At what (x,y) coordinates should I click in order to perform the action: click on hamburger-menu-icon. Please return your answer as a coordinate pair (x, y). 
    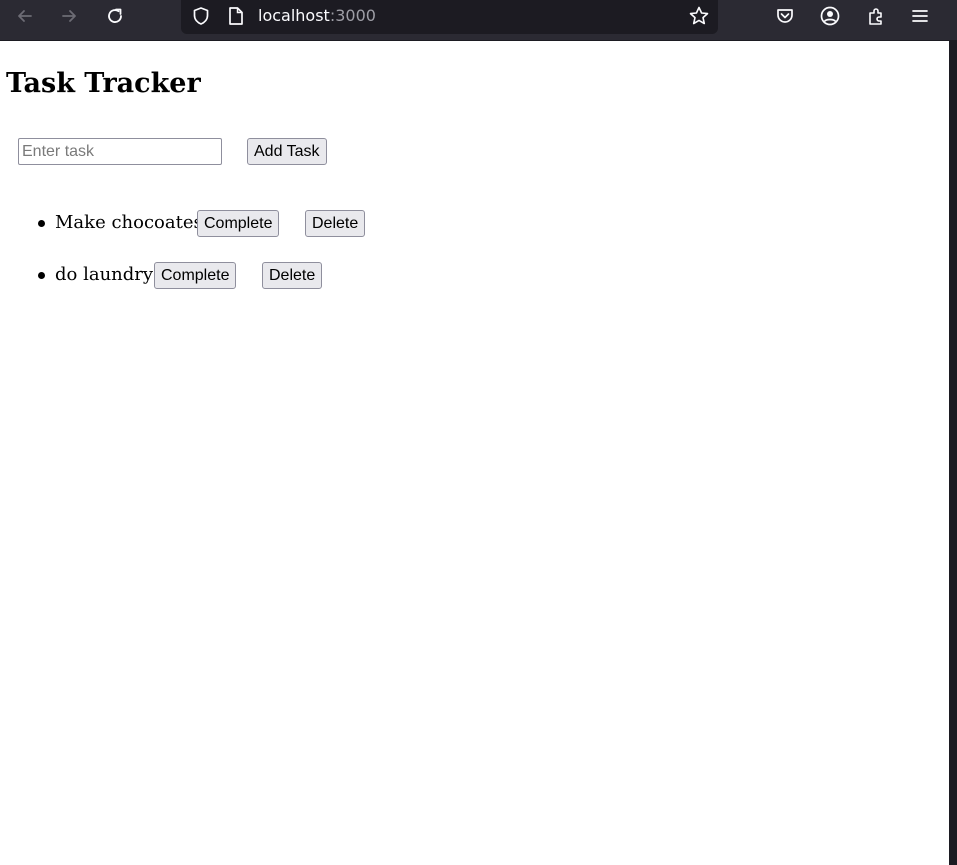
    Looking at the image, I should click on (920, 16).